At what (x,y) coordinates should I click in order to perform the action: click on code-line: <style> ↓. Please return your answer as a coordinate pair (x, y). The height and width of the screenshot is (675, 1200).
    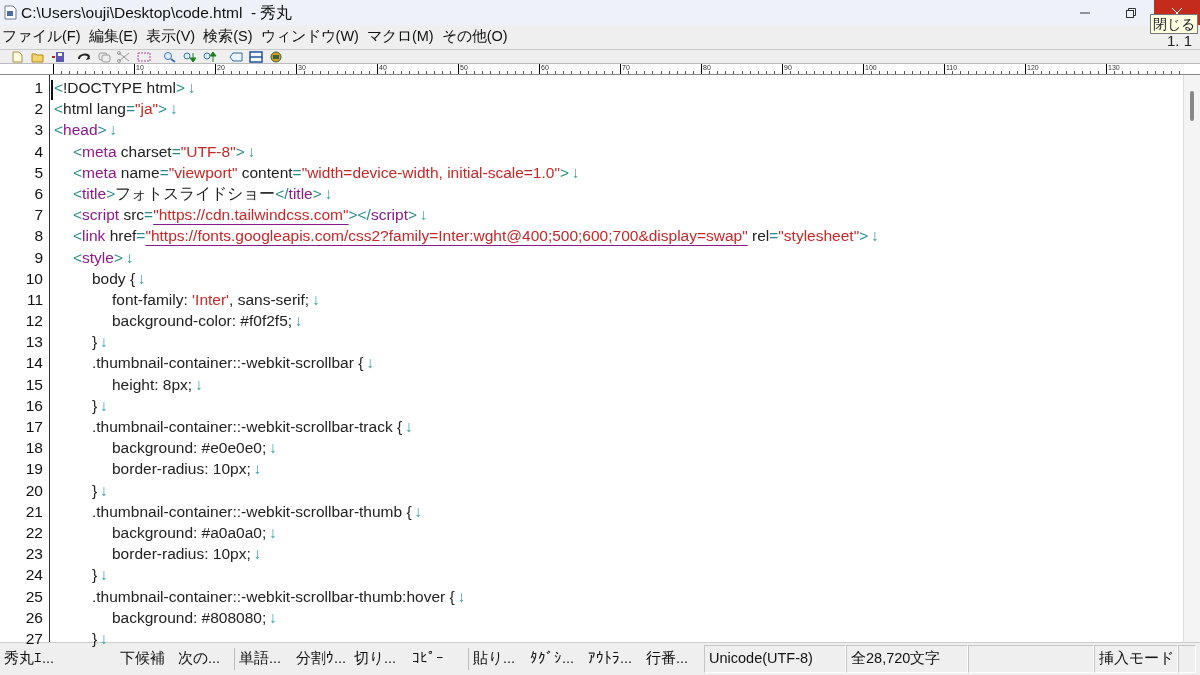
    Looking at the image, I should click on (103, 257).